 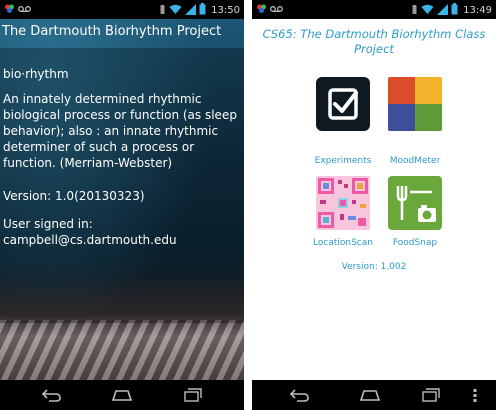 What do you see at coordinates (415, 161) in the screenshot?
I see `moodmeter-label: MoodMeter` at bounding box center [415, 161].